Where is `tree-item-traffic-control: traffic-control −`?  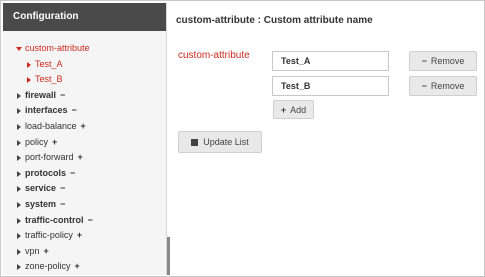
tree-item-traffic-control: traffic-control − is located at coordinates (84, 221).